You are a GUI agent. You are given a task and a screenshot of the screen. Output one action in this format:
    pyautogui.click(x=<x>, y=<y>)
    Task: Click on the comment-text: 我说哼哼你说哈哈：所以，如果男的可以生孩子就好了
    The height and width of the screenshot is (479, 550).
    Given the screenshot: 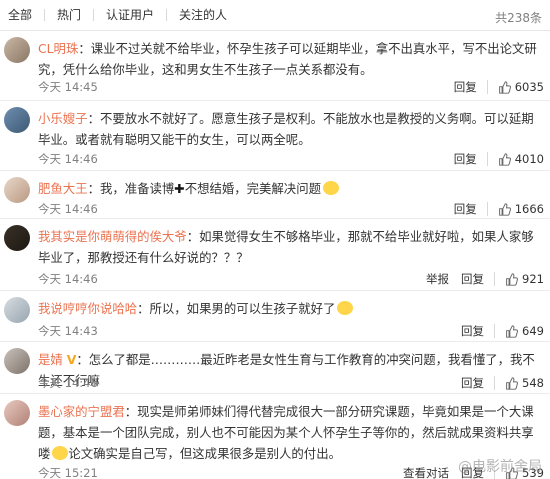 What is the action you would take?
    pyautogui.click(x=290, y=308)
    